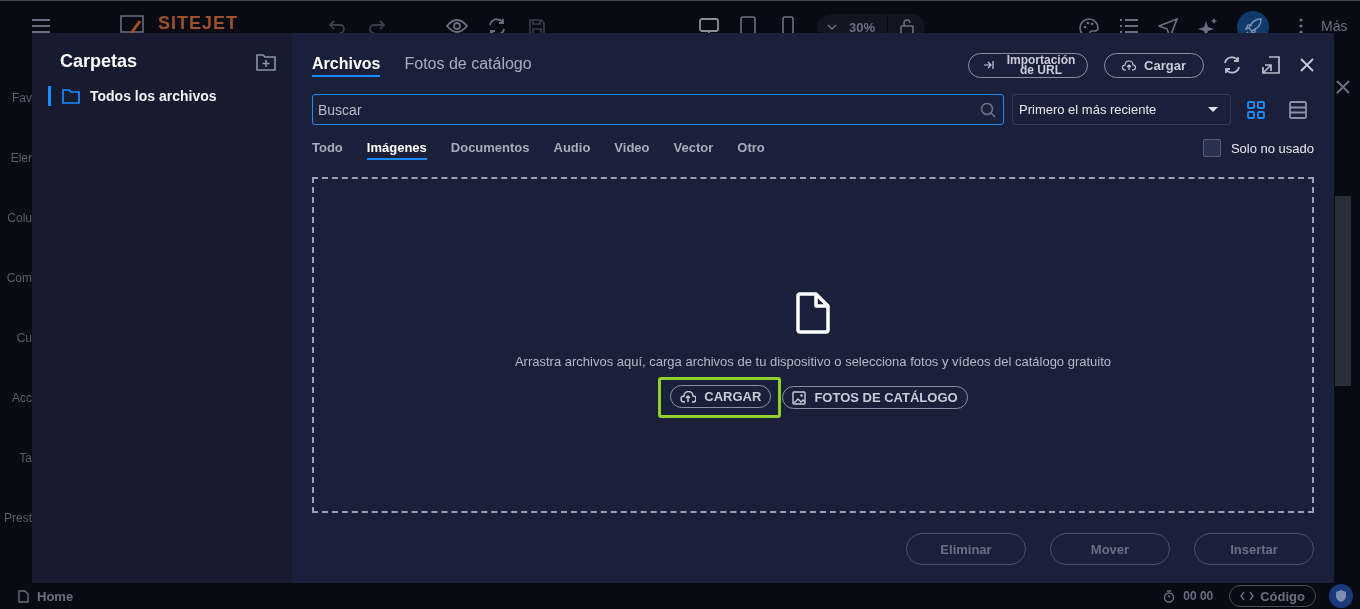 The width and height of the screenshot is (1360, 609). Describe the element at coordinates (1169, 596) in the screenshot. I see `timer-icon` at that location.